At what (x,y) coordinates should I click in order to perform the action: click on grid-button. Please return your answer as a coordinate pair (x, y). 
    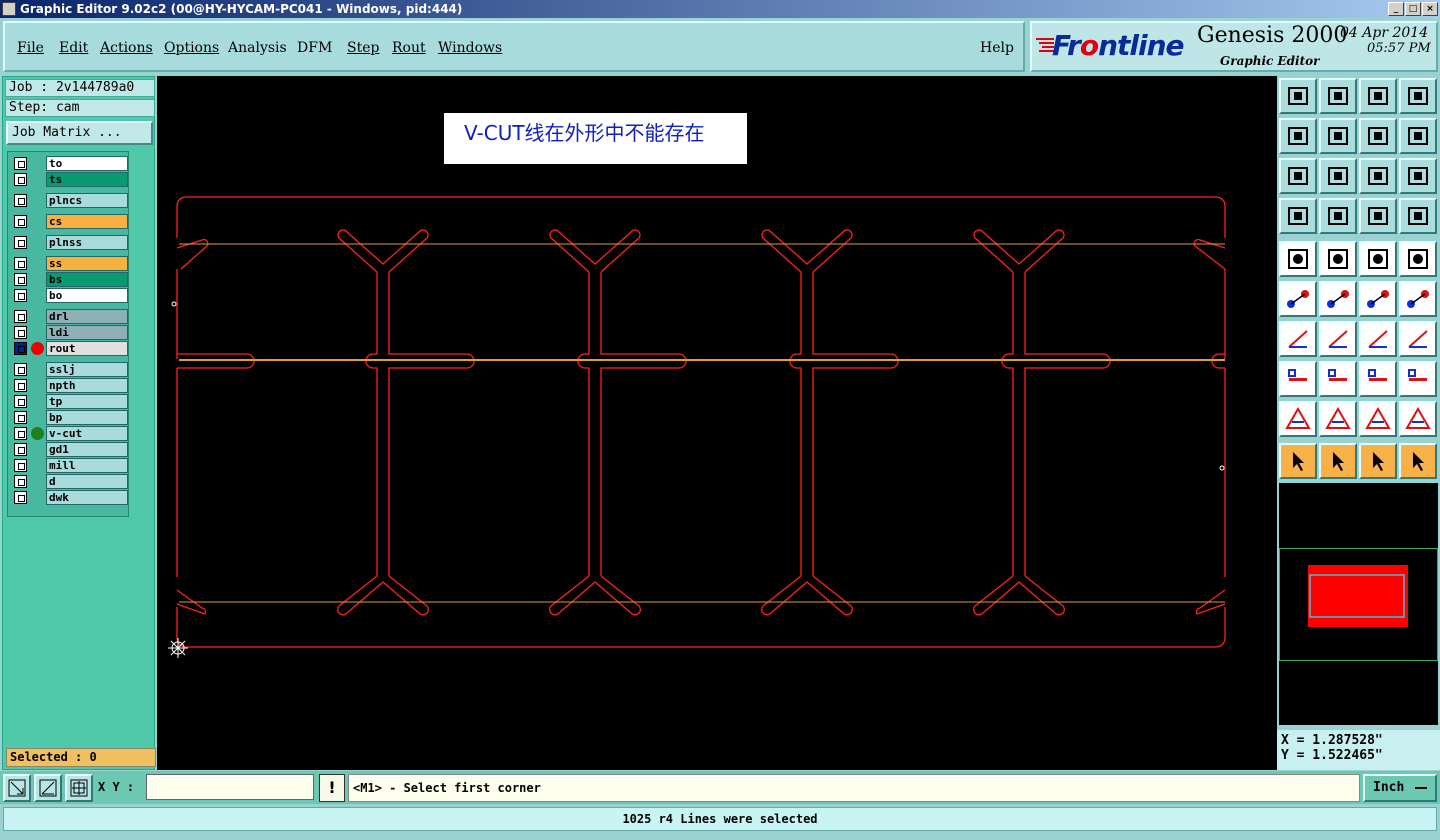
    Looking at the image, I should click on (1338, 216).